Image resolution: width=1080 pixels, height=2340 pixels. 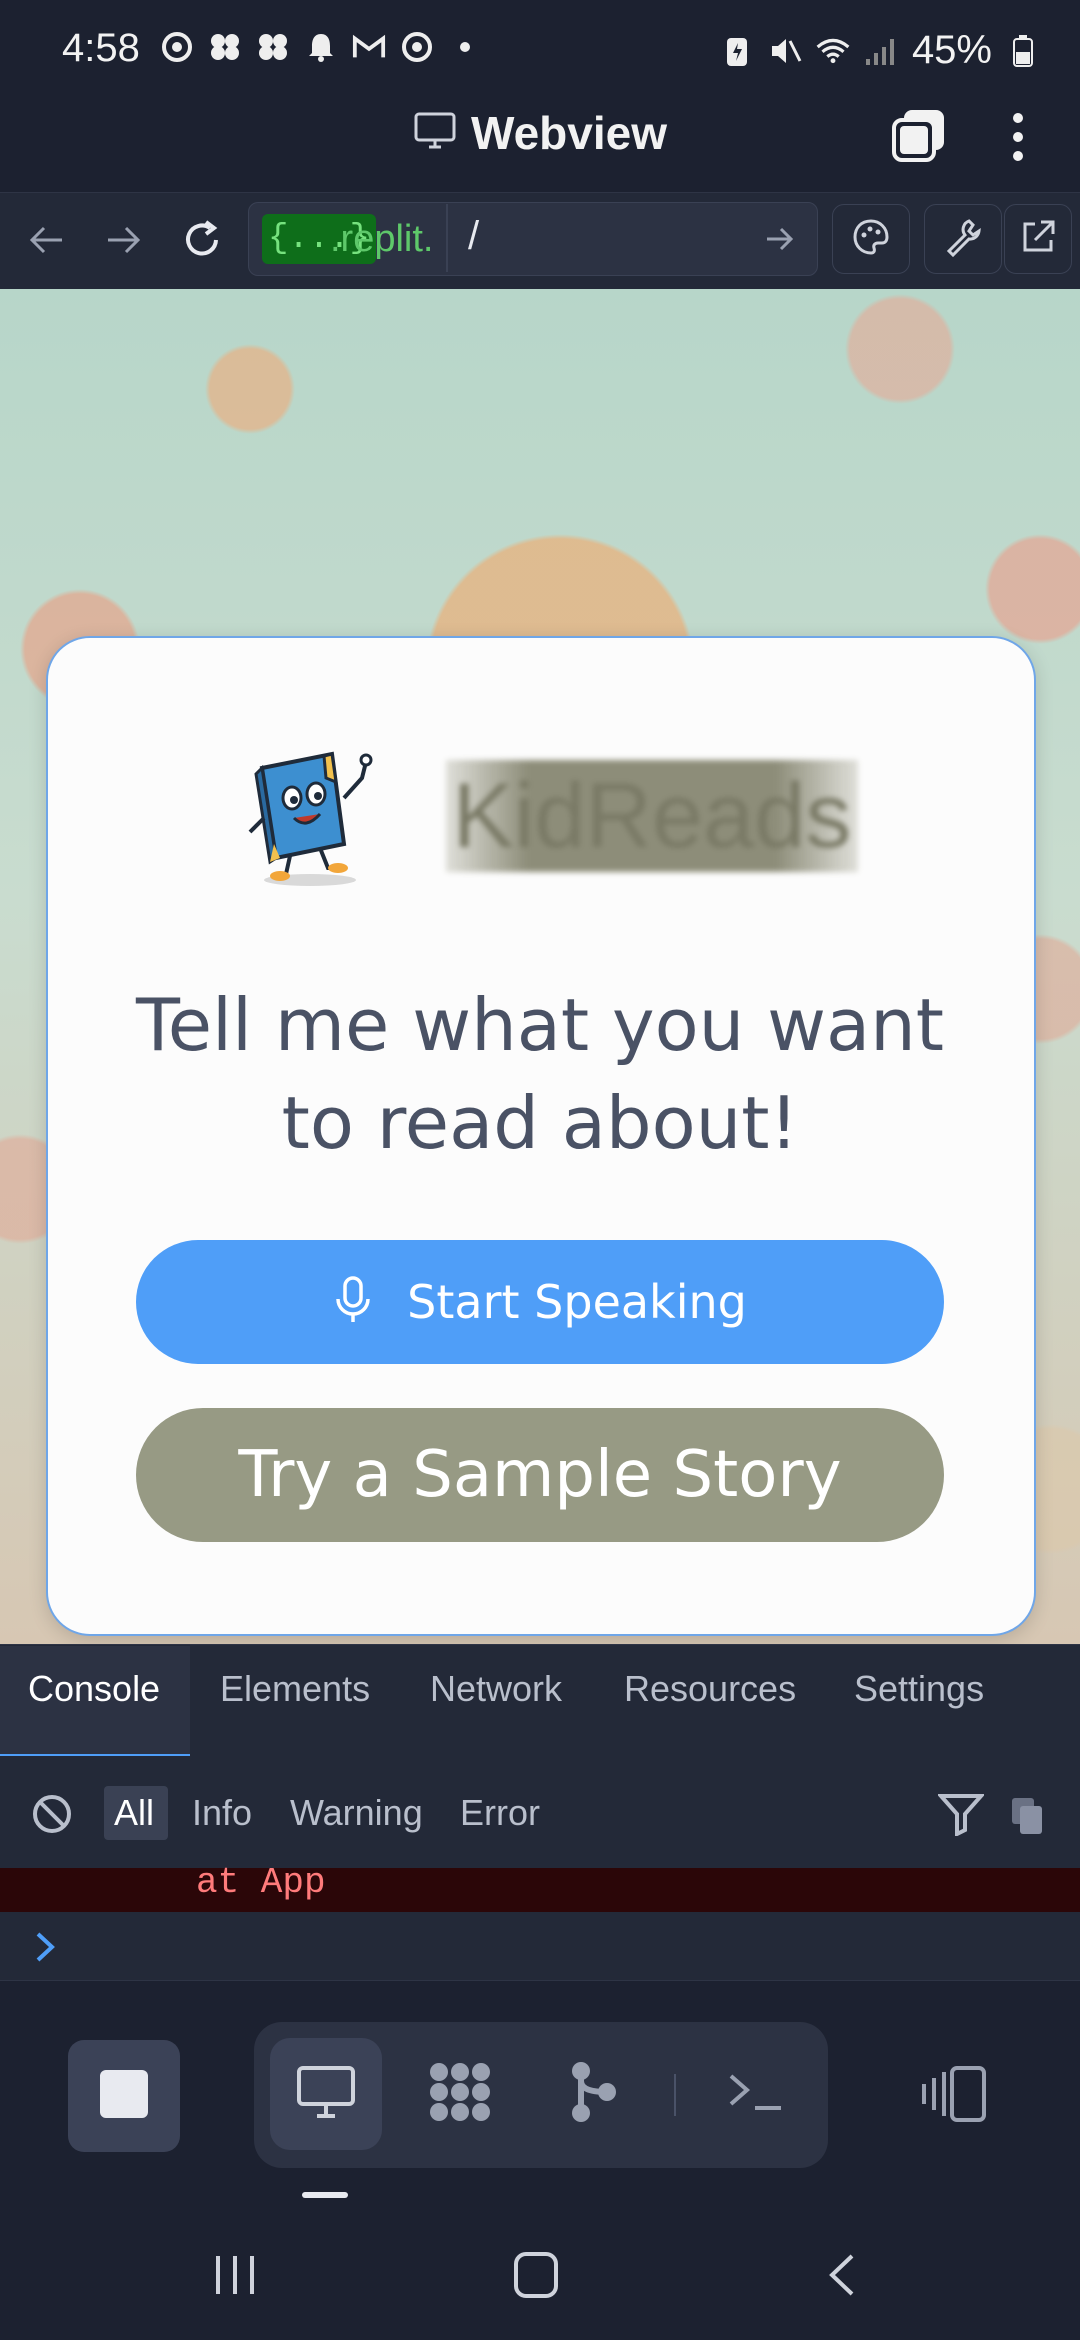 I want to click on terminal-icon, so click(x=756, y=2094).